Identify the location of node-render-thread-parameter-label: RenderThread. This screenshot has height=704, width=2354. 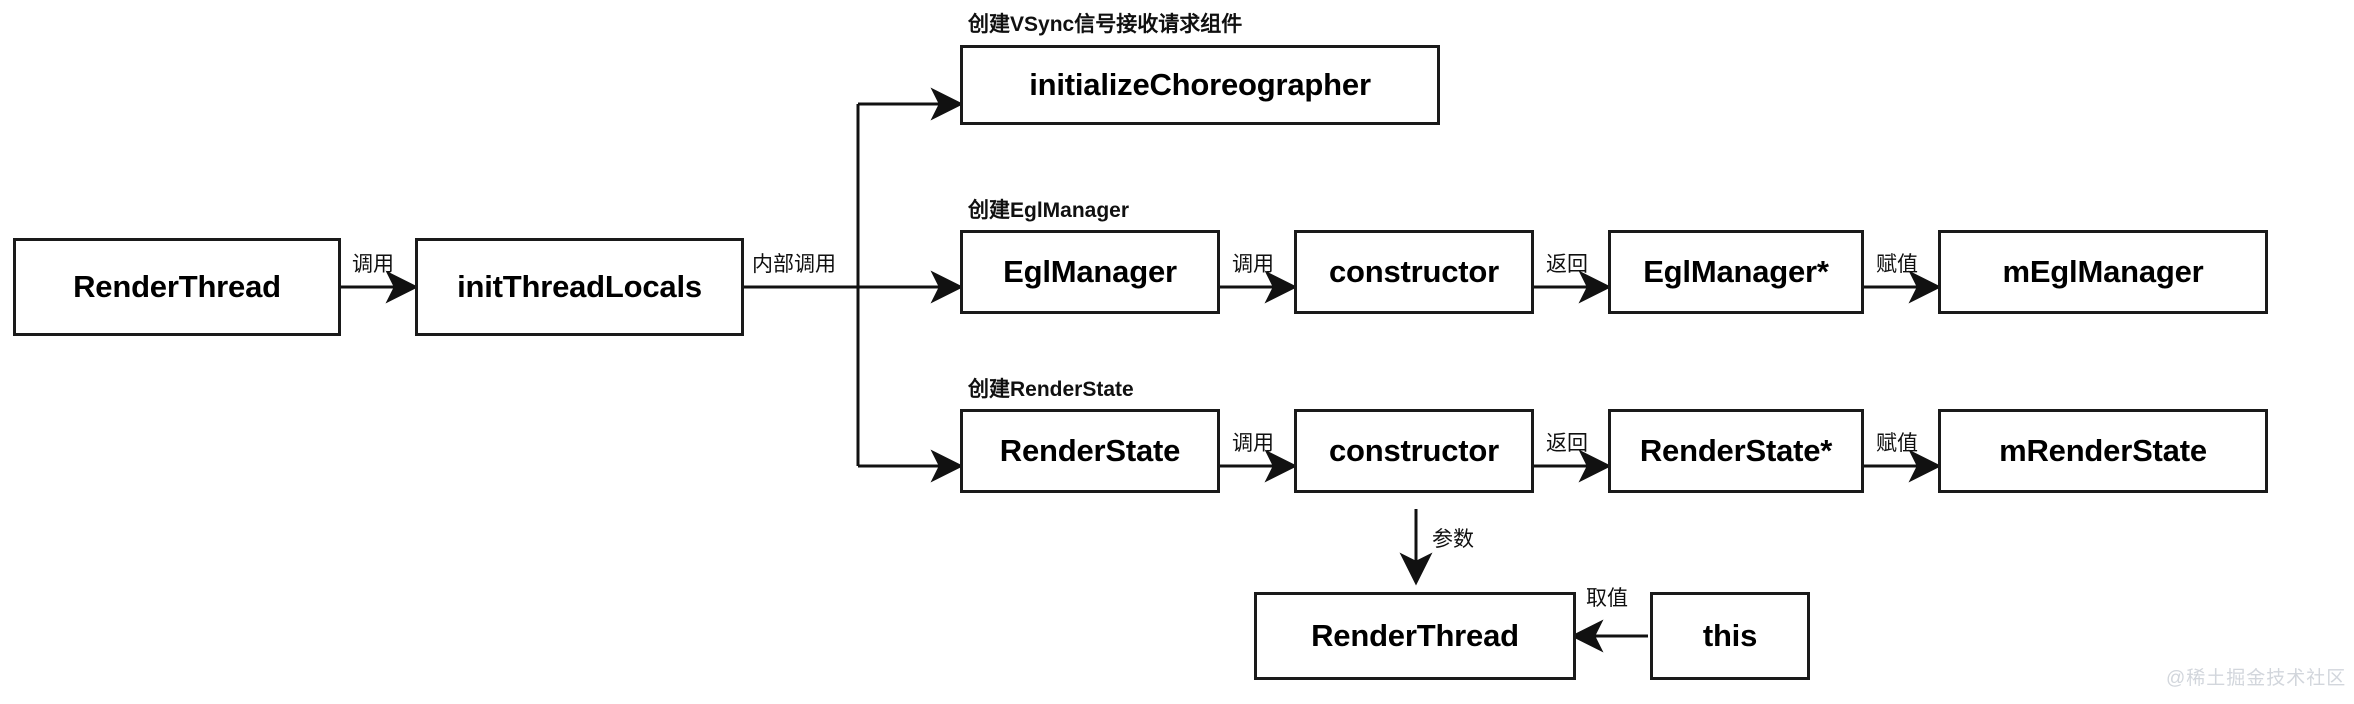
(1415, 635).